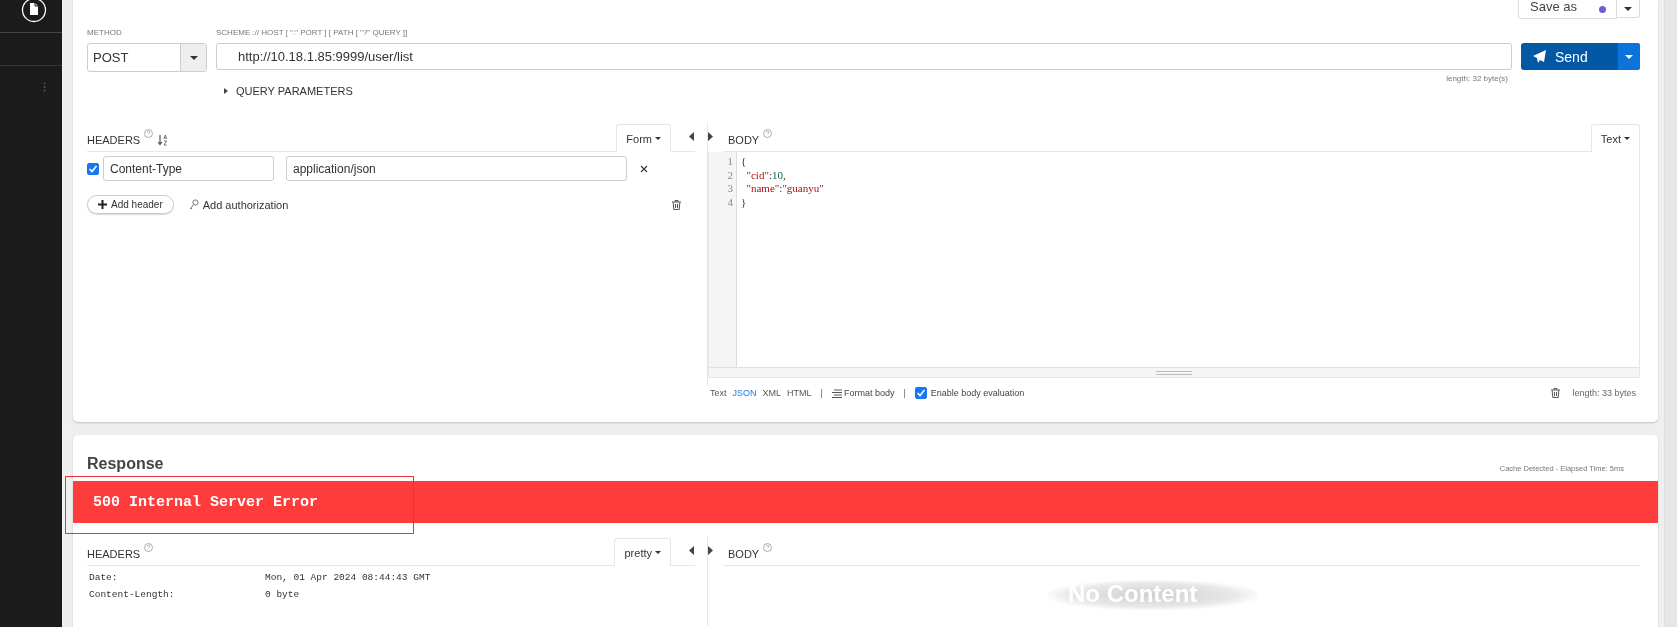 This screenshot has height=627, width=1677. Describe the element at coordinates (103, 577) in the screenshot. I see `header-name: Date:` at that location.